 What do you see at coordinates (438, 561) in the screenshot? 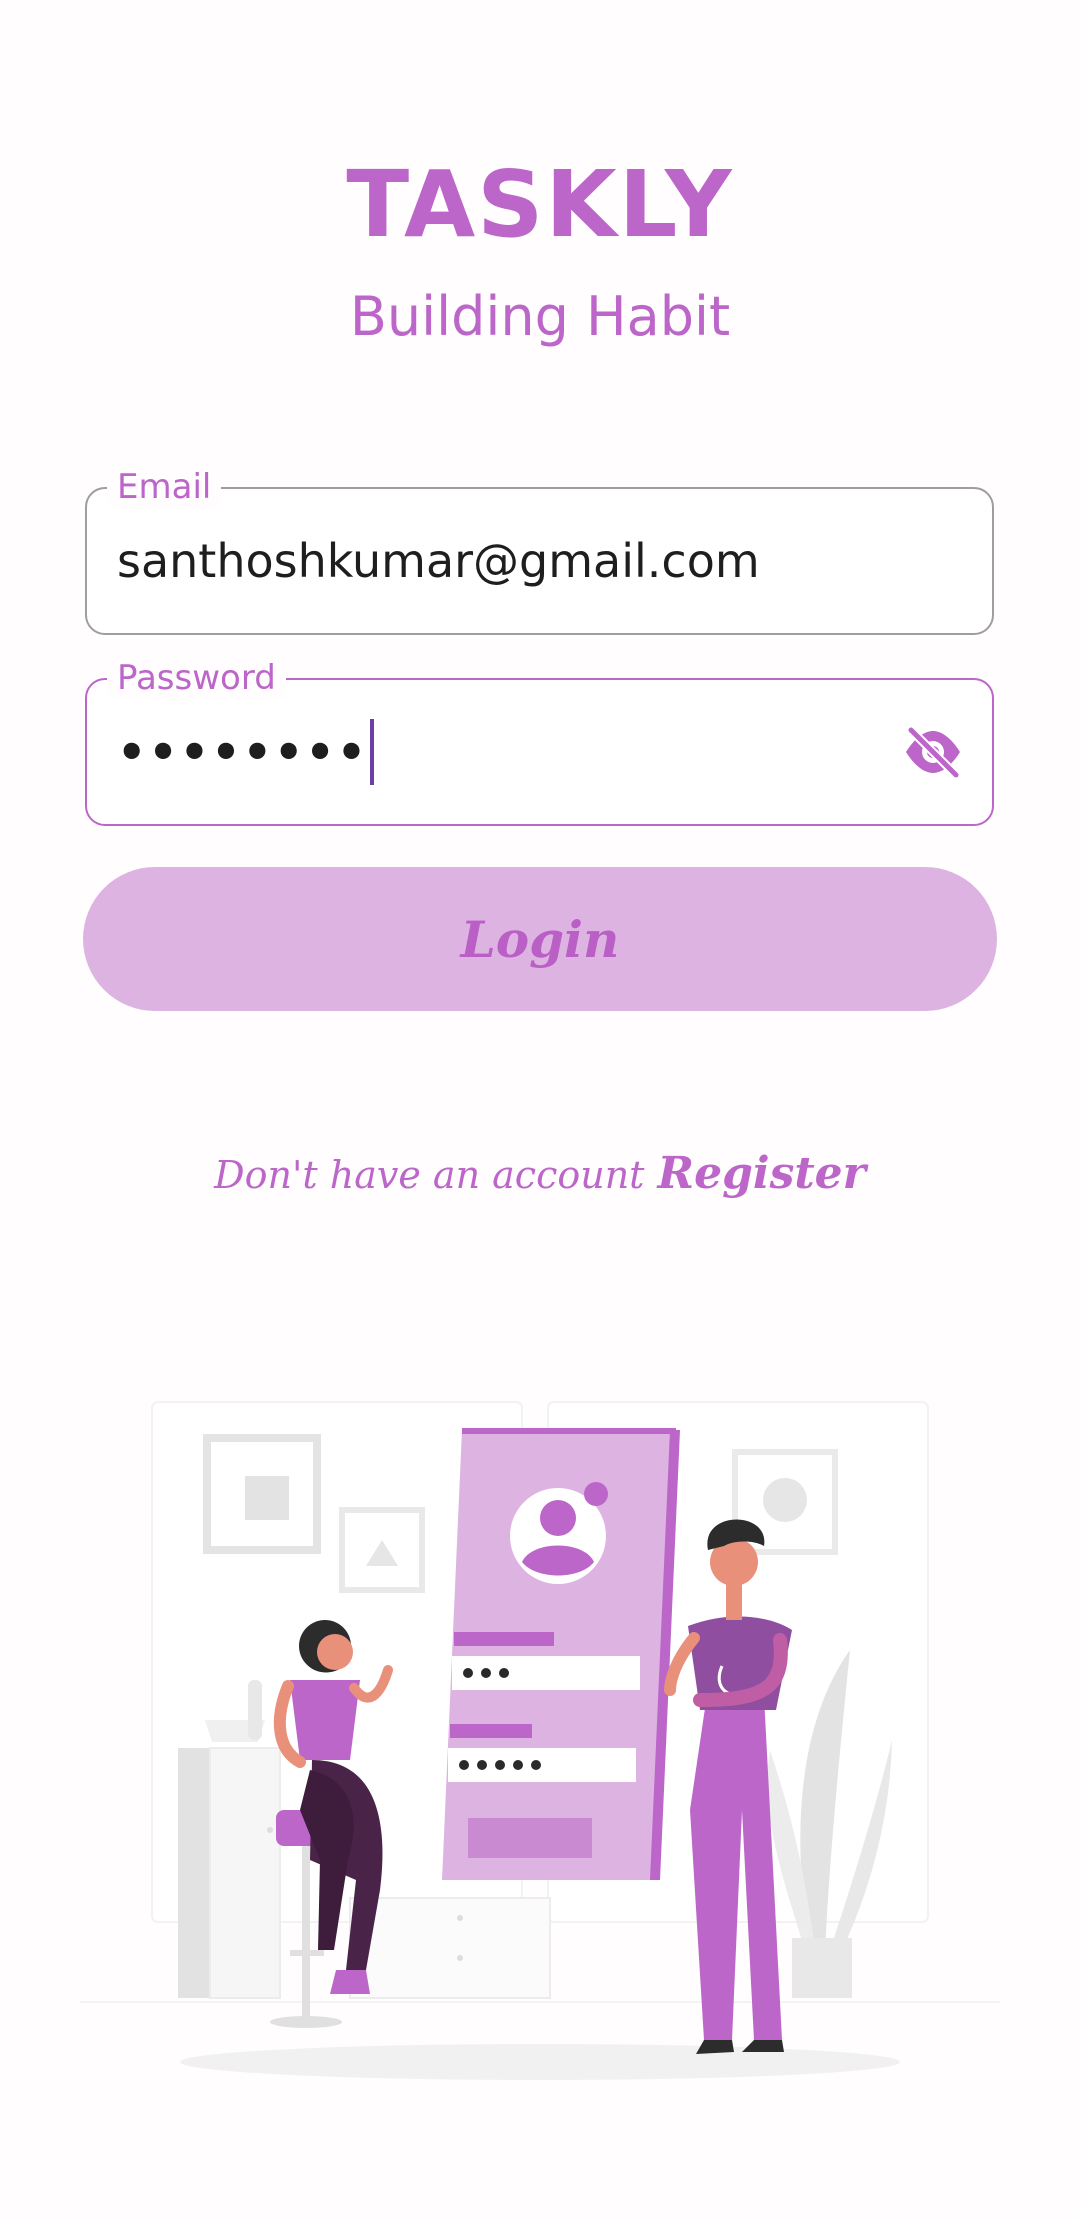
I see `email-input: santhoshkumar@gmail.com` at bounding box center [438, 561].